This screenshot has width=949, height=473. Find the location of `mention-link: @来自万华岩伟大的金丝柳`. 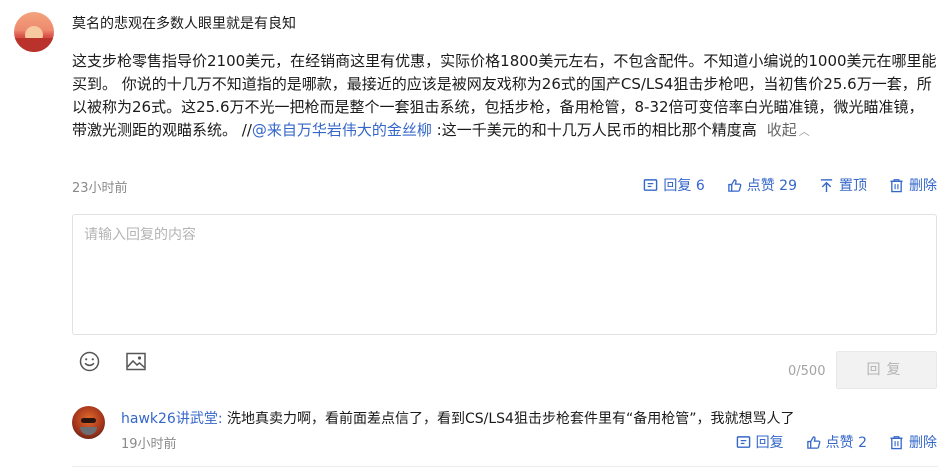

mention-link: @来自万华岩伟大的金丝柳 is located at coordinates (342, 130).